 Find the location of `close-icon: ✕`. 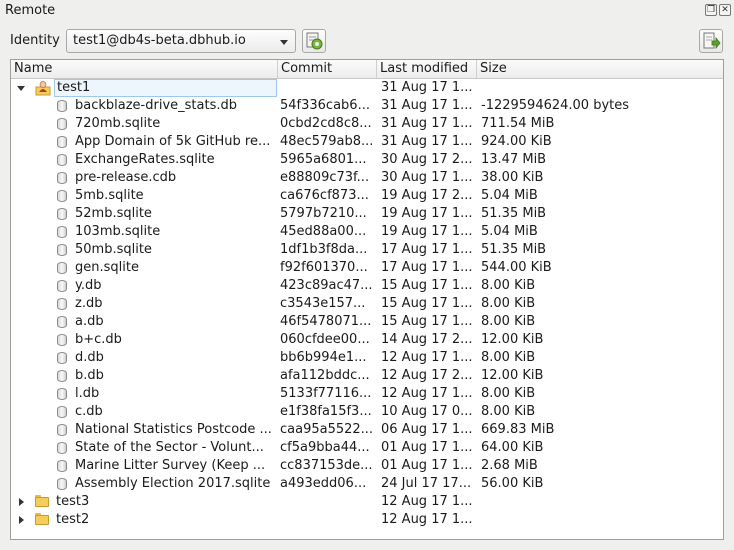

close-icon: ✕ is located at coordinates (725, 10).